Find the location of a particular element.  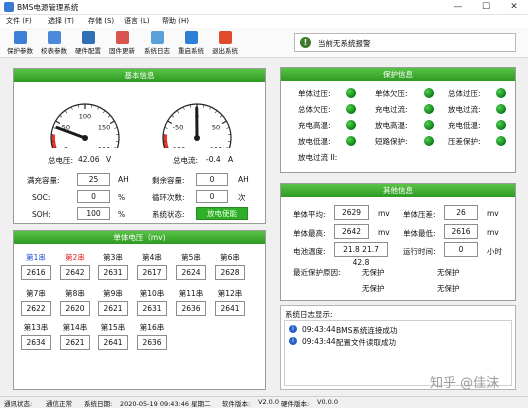

toolbar-button-5: 系统日志 is located at coordinates (157, 43).